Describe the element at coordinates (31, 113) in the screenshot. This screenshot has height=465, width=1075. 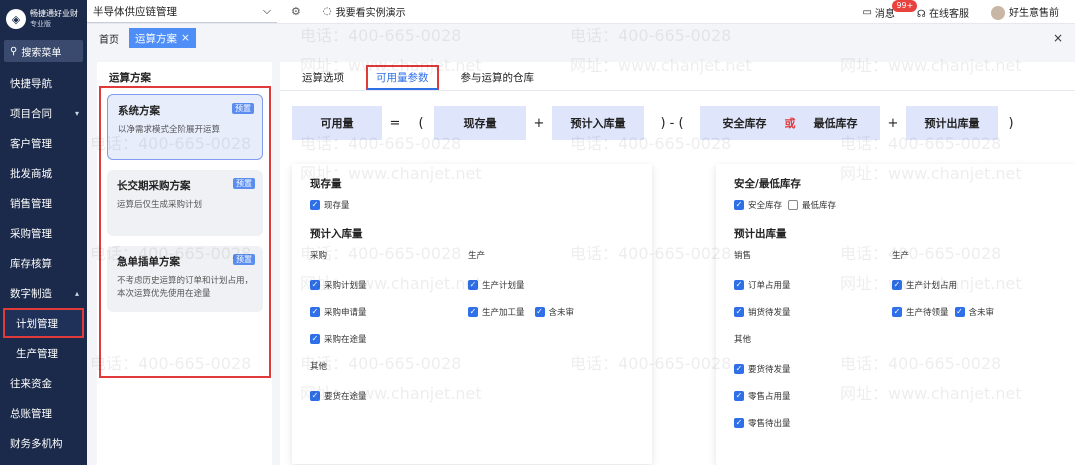
I see `sidebar-item-label: 项目合同` at that location.